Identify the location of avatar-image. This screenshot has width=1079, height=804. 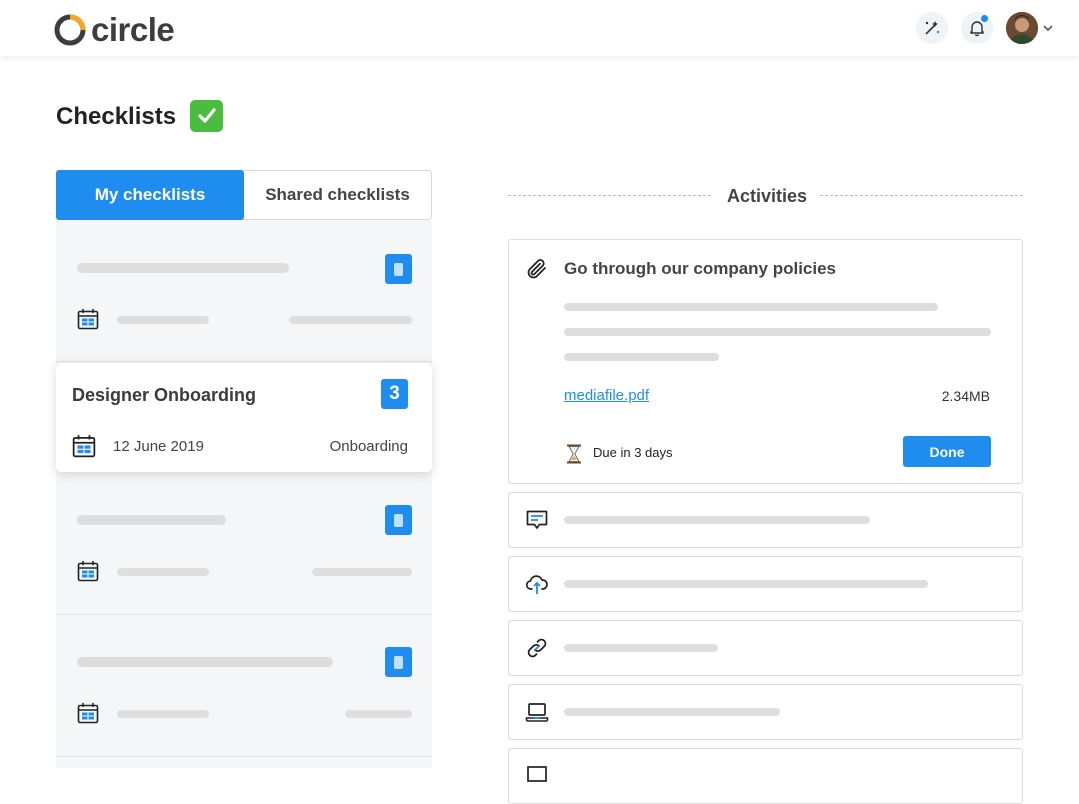
(1022, 28).